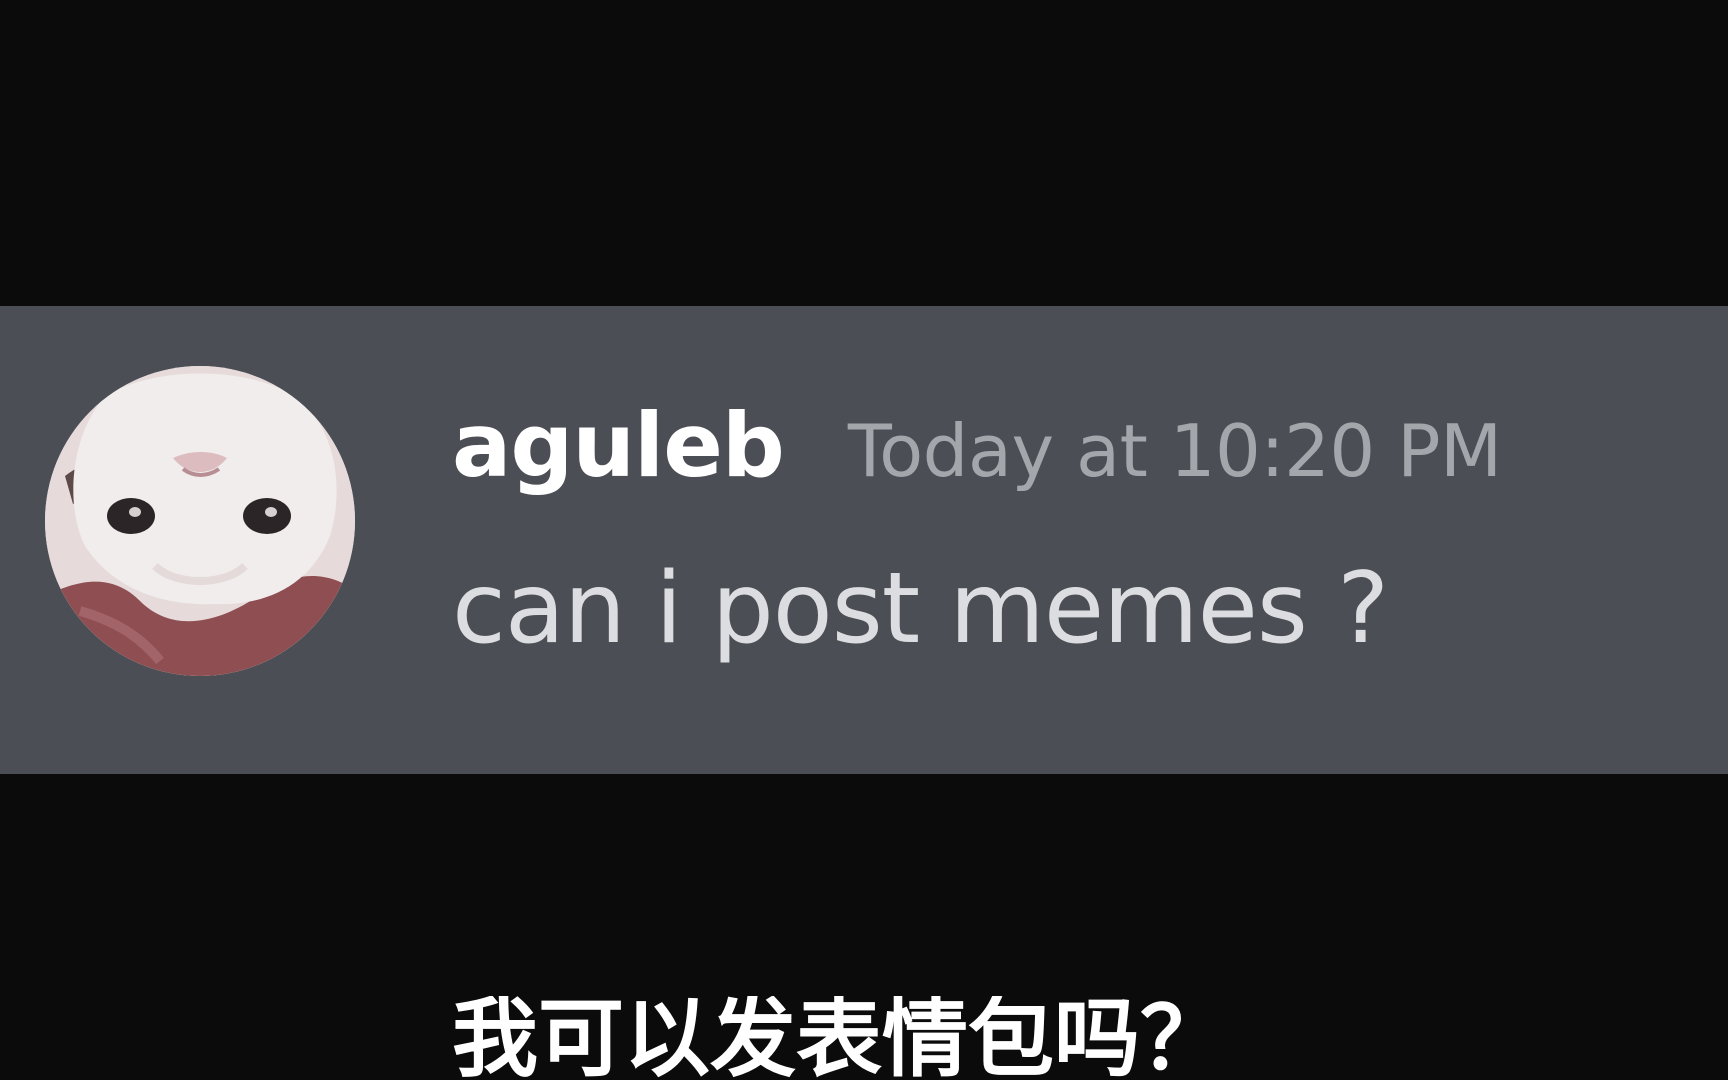 The image size is (1728, 1080). I want to click on cat-avatar-icon, so click(200, 521).